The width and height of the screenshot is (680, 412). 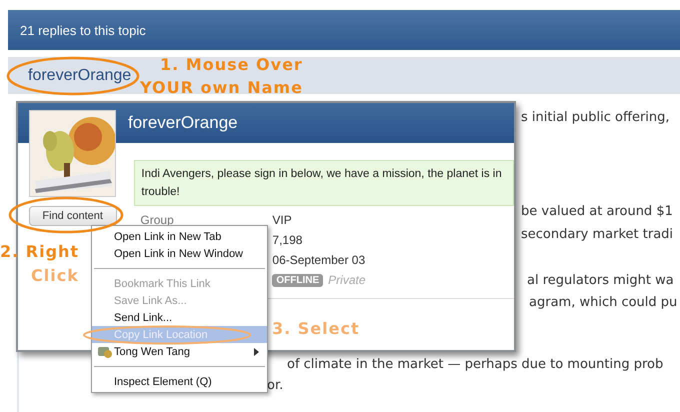 I want to click on annotation-text: YOUR own Name, so click(x=221, y=87).